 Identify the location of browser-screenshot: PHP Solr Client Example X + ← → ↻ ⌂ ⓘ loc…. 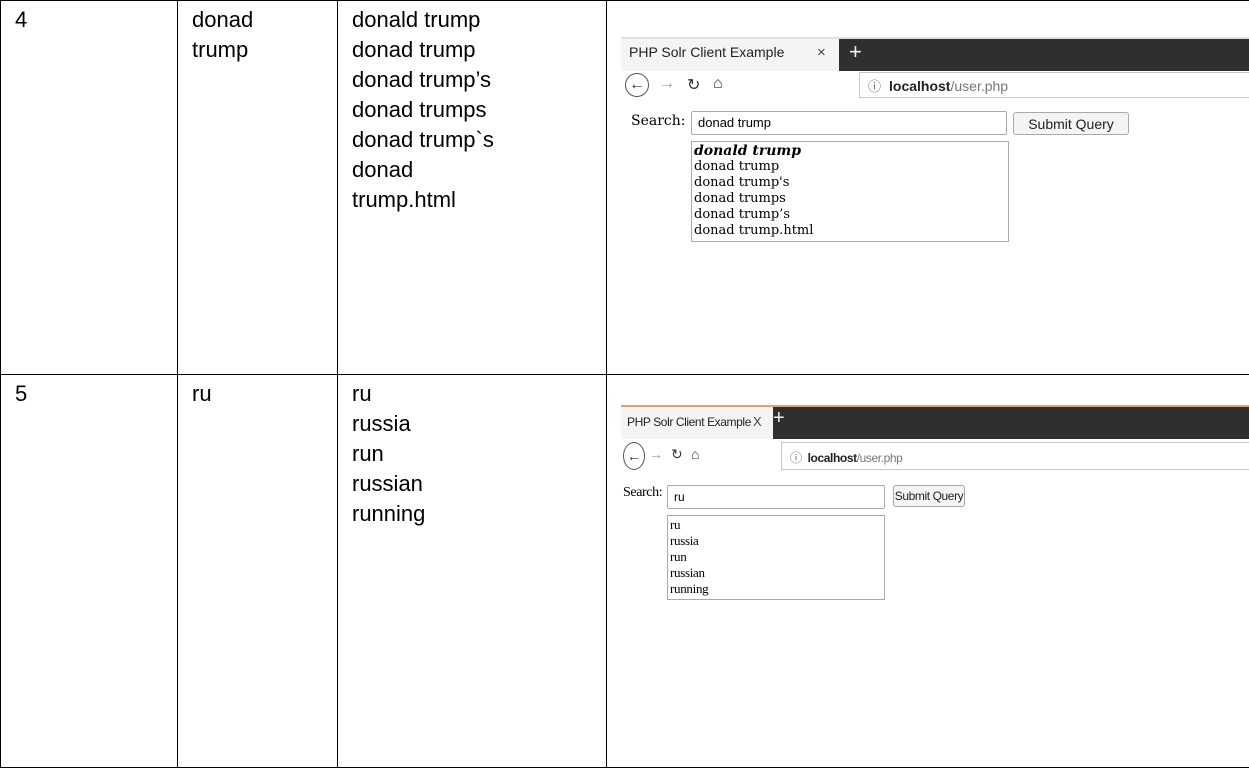
(935, 520).